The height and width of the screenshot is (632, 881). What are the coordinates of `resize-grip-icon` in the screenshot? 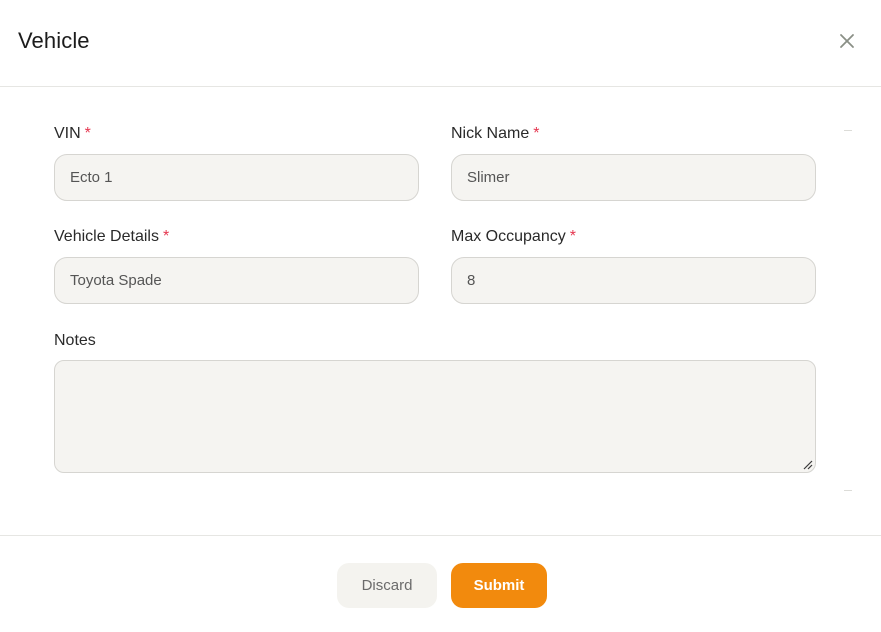 It's located at (807, 464).